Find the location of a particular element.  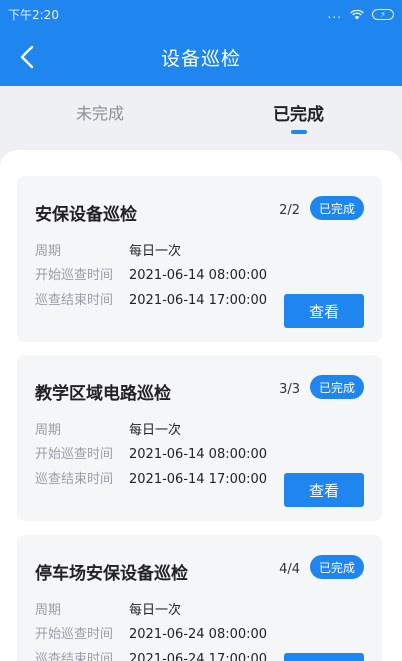

tab-completed: 已完成 is located at coordinates (298, 112).